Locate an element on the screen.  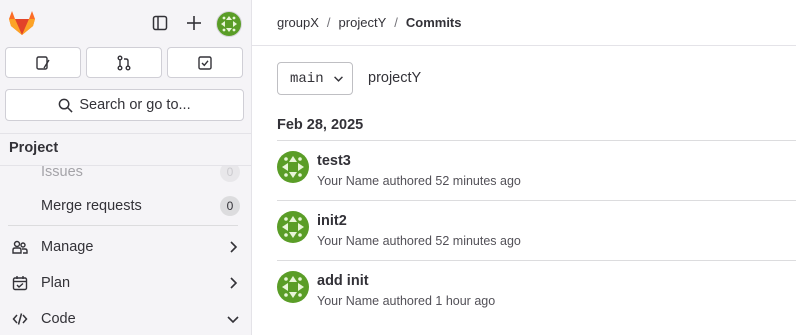
sidebar-section-title: Project is located at coordinates (125, 149).